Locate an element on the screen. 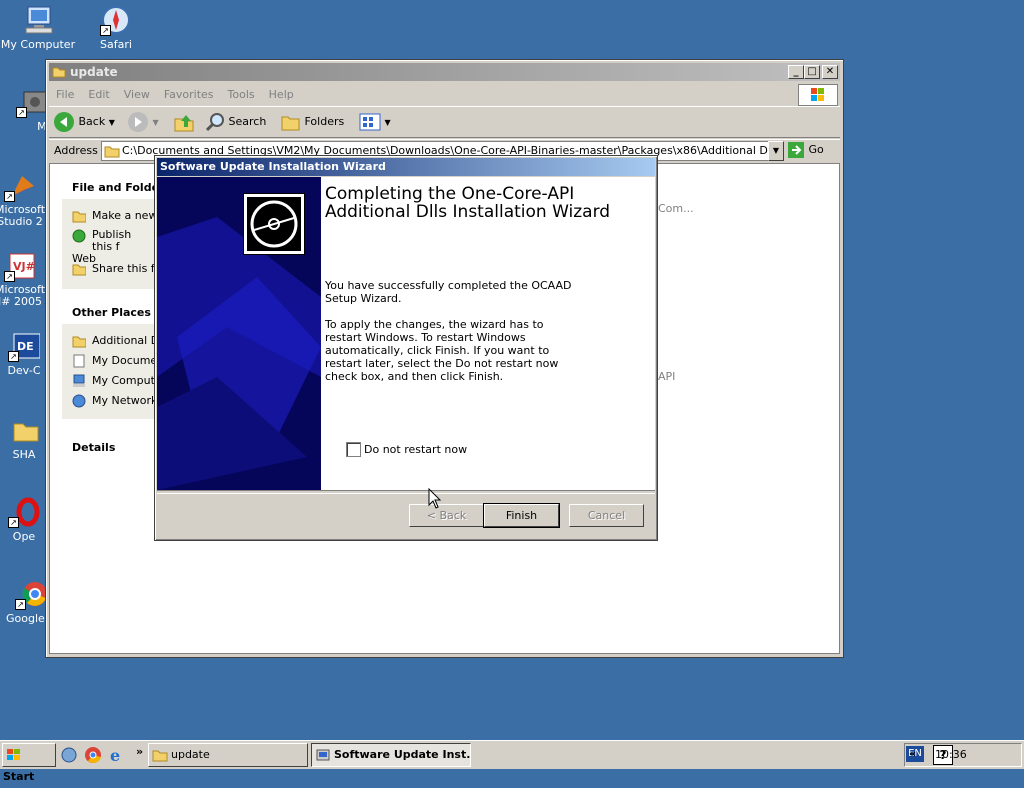 This screenshot has height=788, width=1024. place-my-network: My Network is located at coordinates (114, 401).